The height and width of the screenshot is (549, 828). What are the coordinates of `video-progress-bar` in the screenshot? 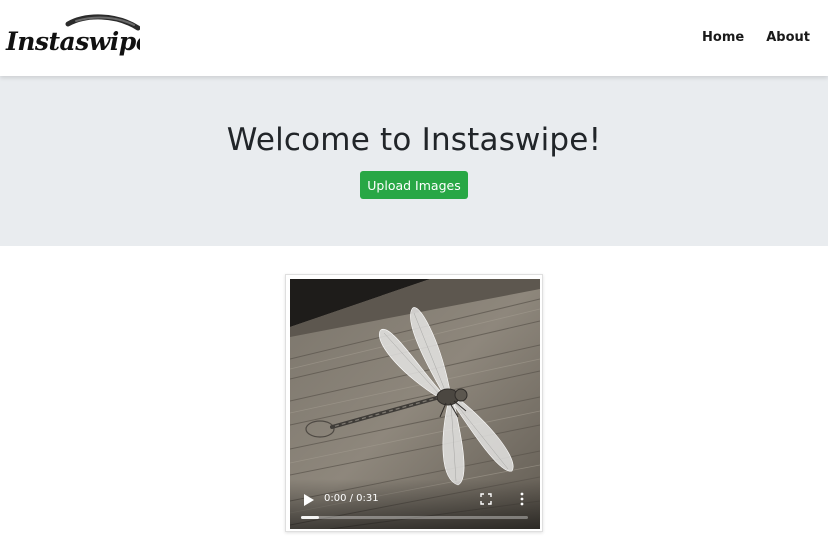 It's located at (414, 517).